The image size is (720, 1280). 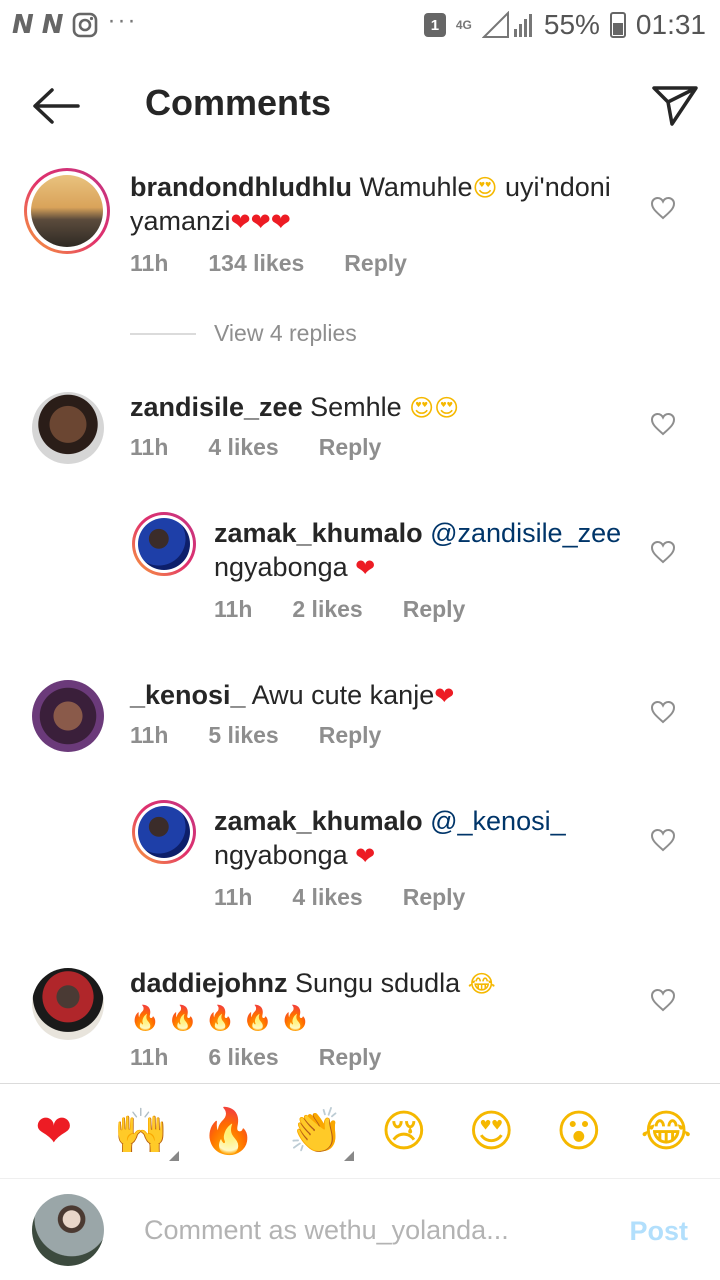 What do you see at coordinates (54, 1131) in the screenshot?
I see `red-heart-emoji-button: ❤` at bounding box center [54, 1131].